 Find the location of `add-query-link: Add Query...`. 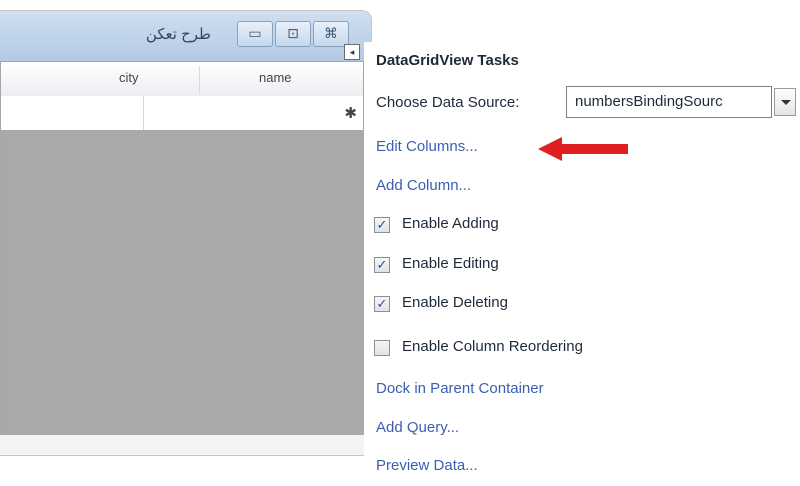

add-query-link: Add Query... is located at coordinates (417, 427).